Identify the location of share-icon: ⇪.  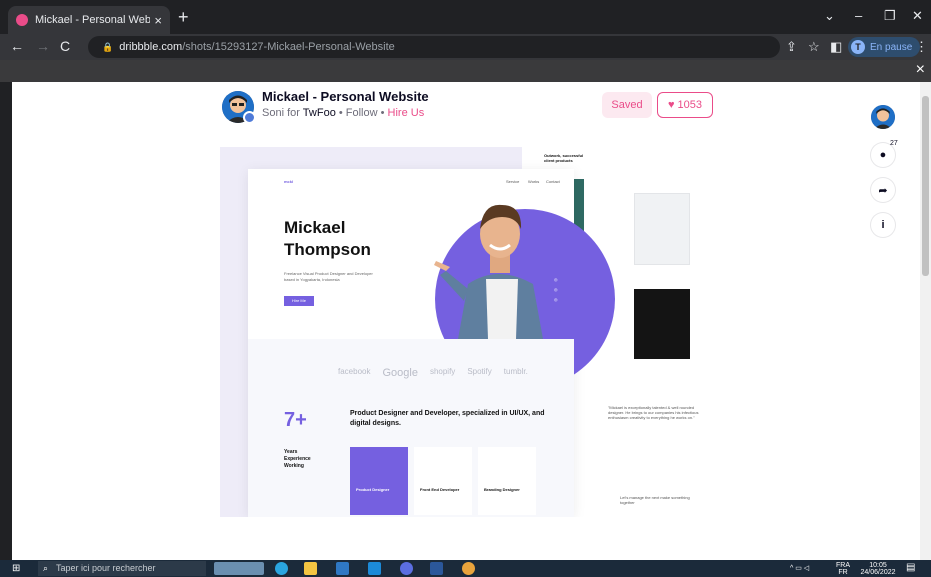
(791, 47).